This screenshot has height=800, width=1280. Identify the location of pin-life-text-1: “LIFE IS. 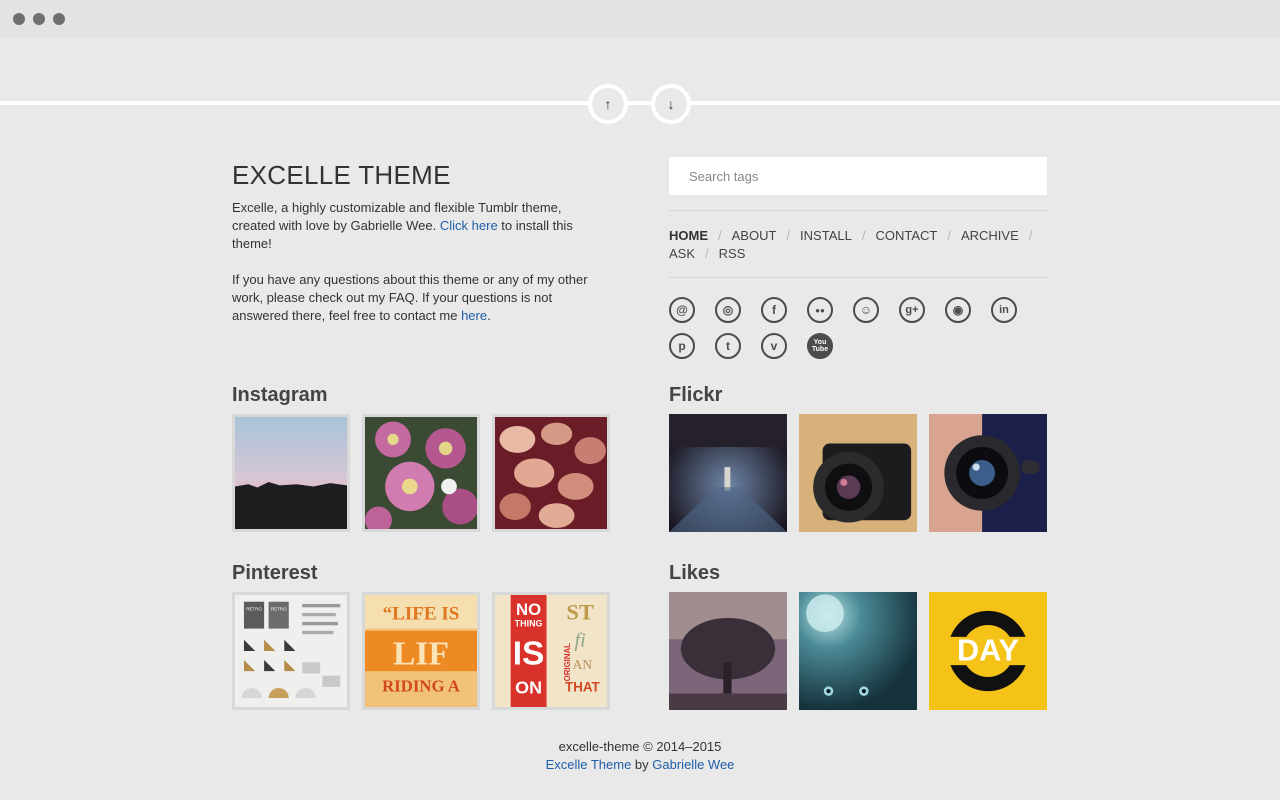
(421, 614).